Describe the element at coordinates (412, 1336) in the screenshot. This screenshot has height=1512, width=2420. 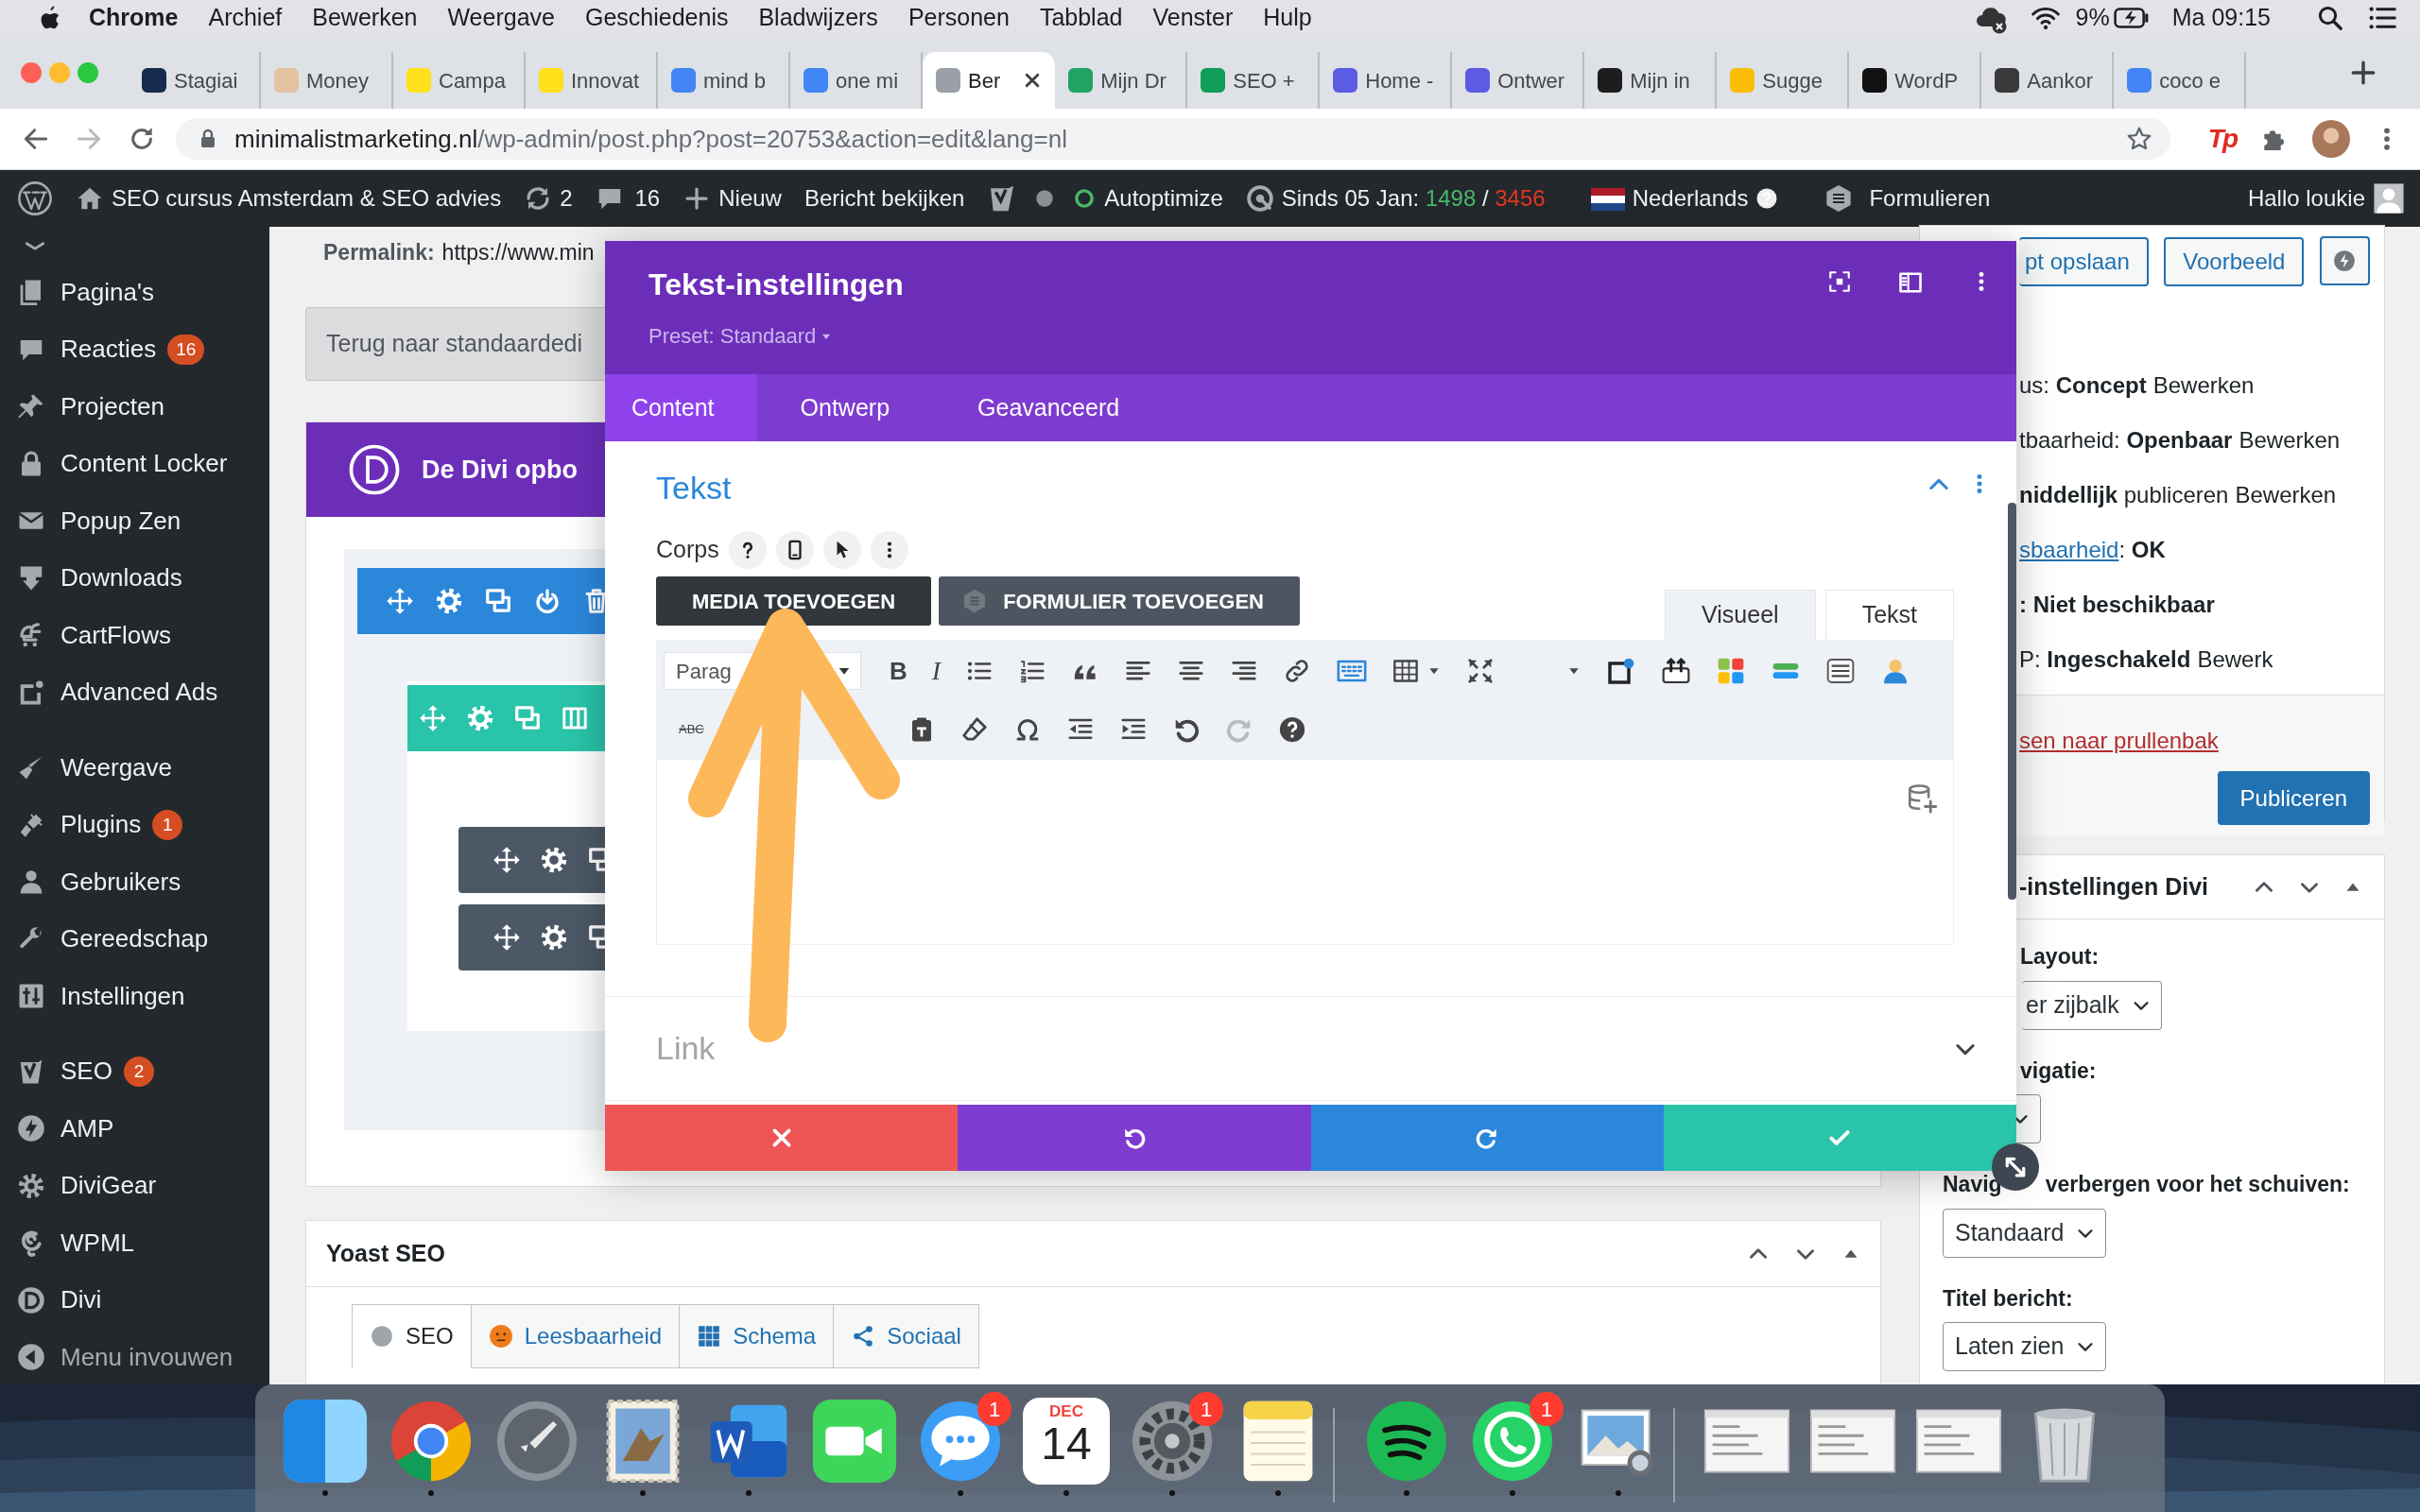
I see `tab: SEO` at that location.